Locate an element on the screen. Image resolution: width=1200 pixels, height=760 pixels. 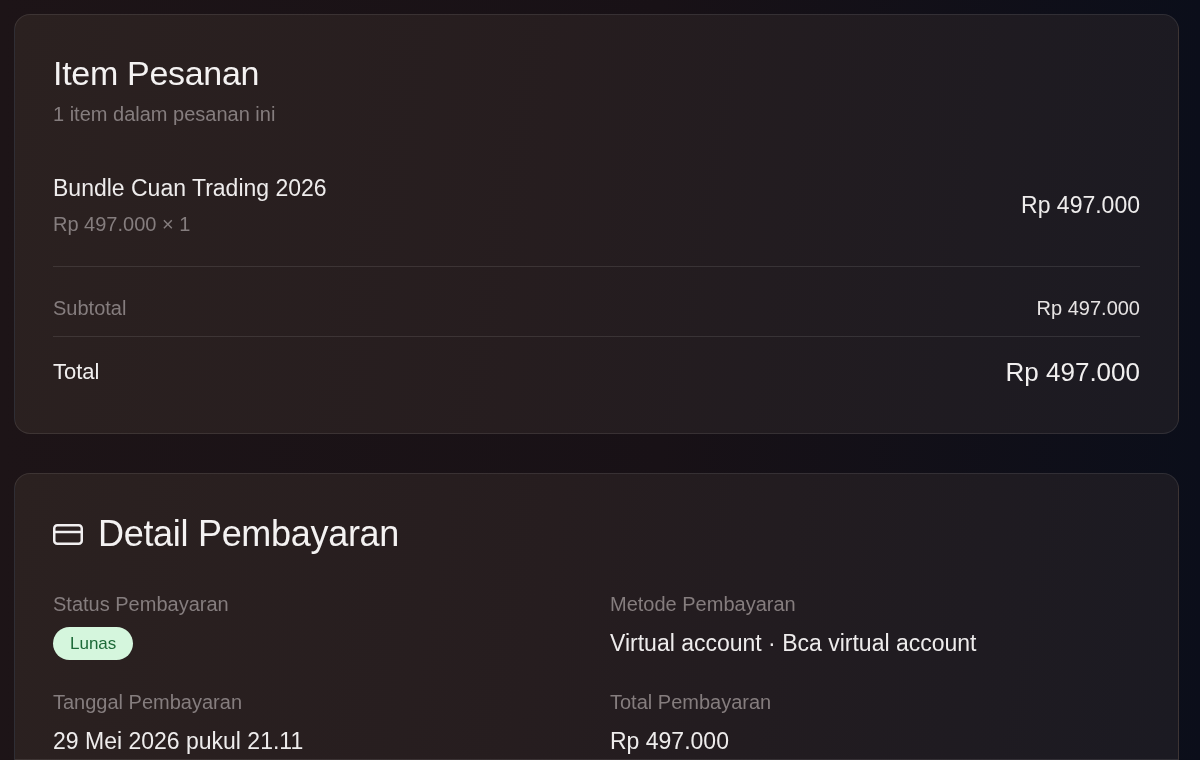
section-title: Item Pesanan is located at coordinates (157, 73).